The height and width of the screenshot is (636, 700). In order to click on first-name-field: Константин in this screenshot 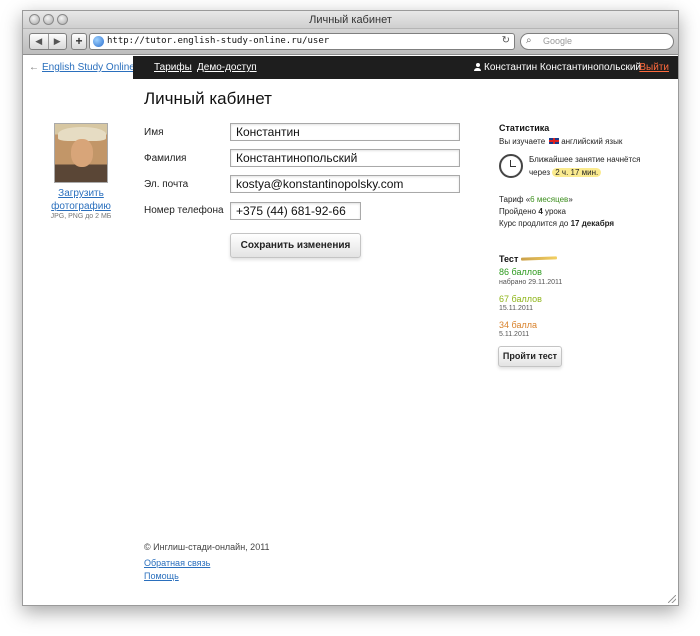, I will do `click(345, 132)`.